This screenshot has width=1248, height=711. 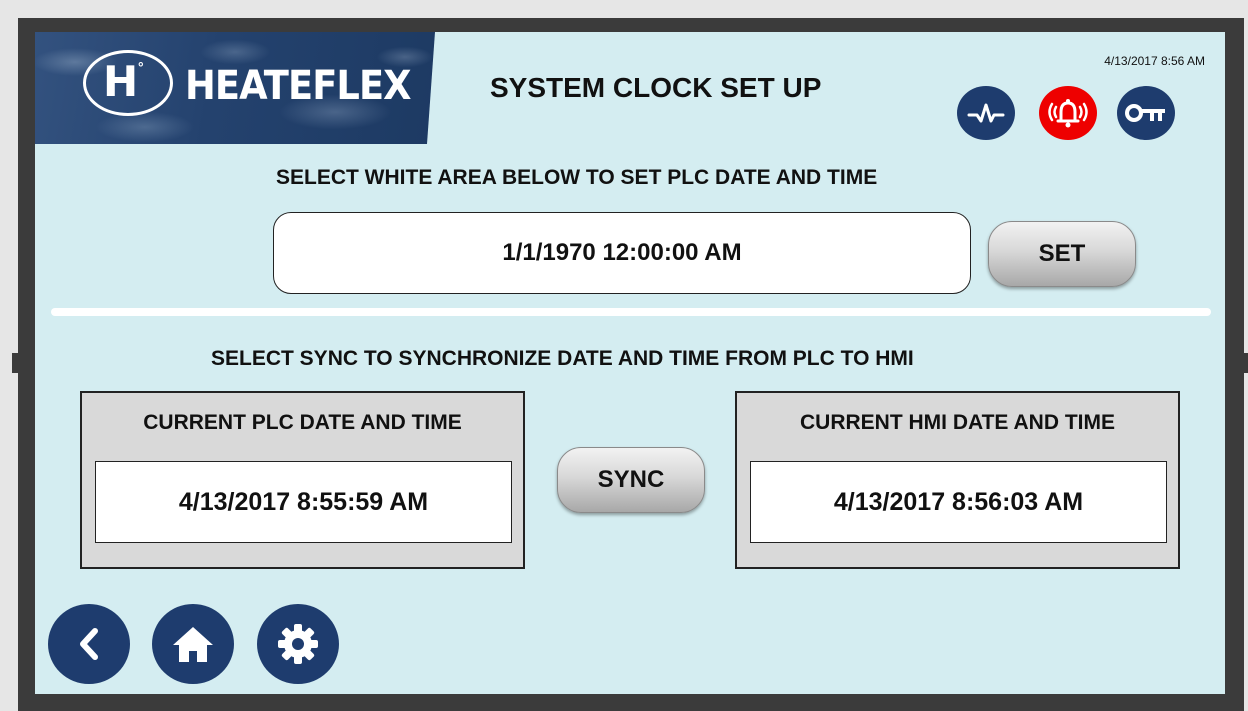 What do you see at coordinates (121, 81) in the screenshot?
I see `logo-mark: H` at bounding box center [121, 81].